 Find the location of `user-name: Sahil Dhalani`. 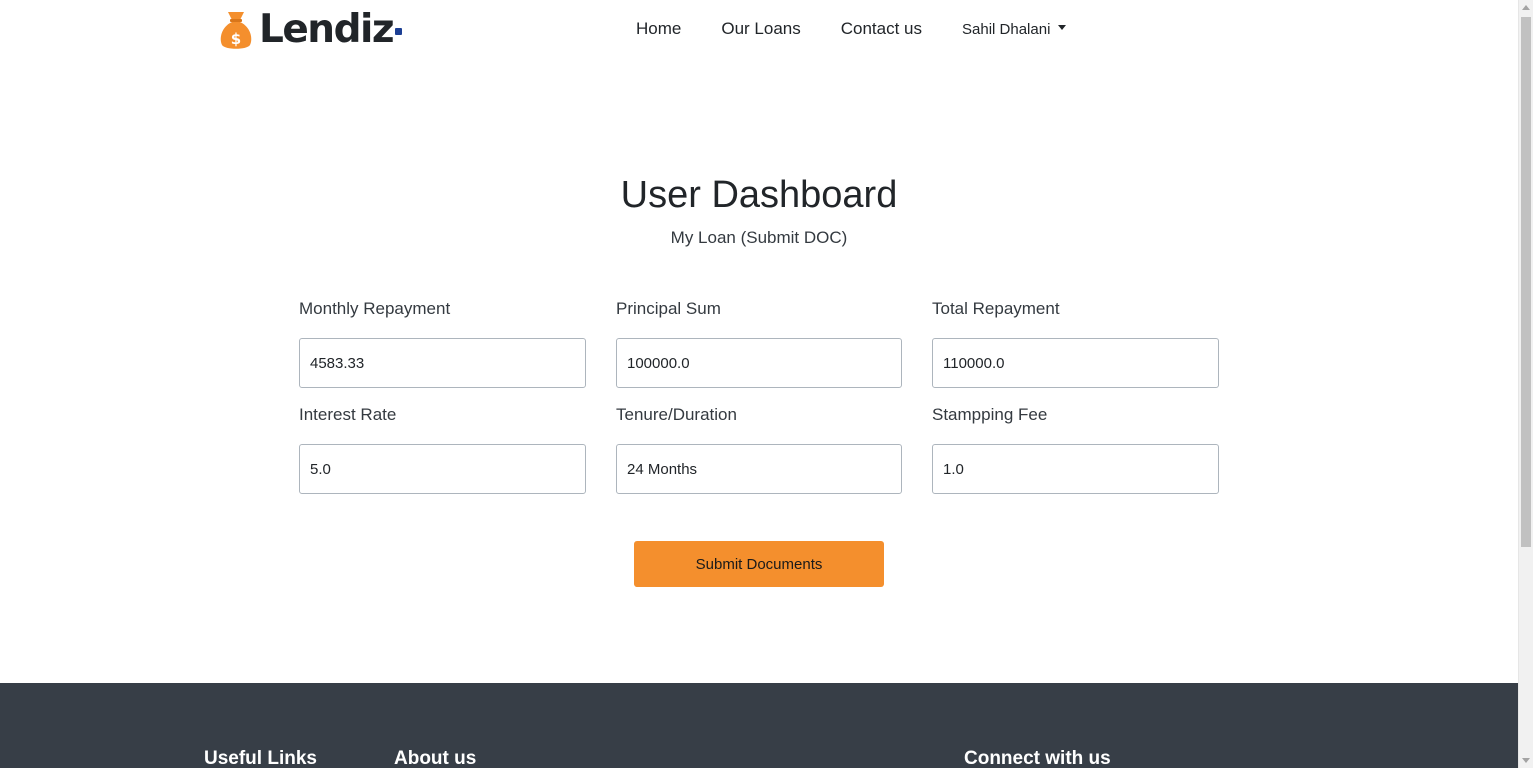

user-name: Sahil Dhalani is located at coordinates (1006, 29).